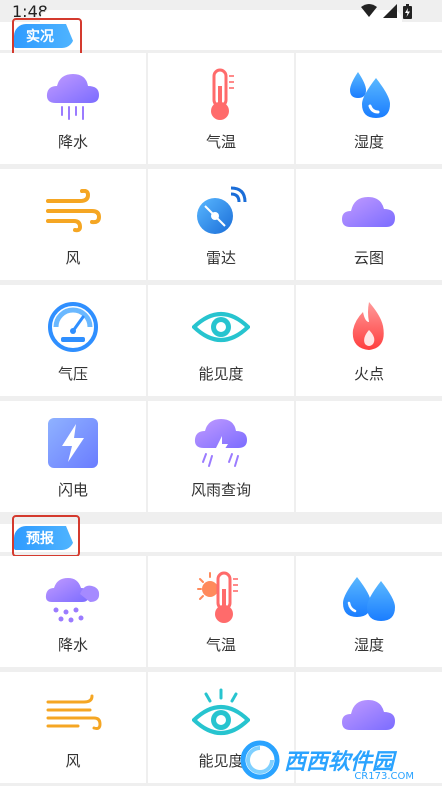 The width and height of the screenshot is (442, 786). What do you see at coordinates (384, 776) in the screenshot?
I see `watermark-subtext: CR173.COM` at bounding box center [384, 776].